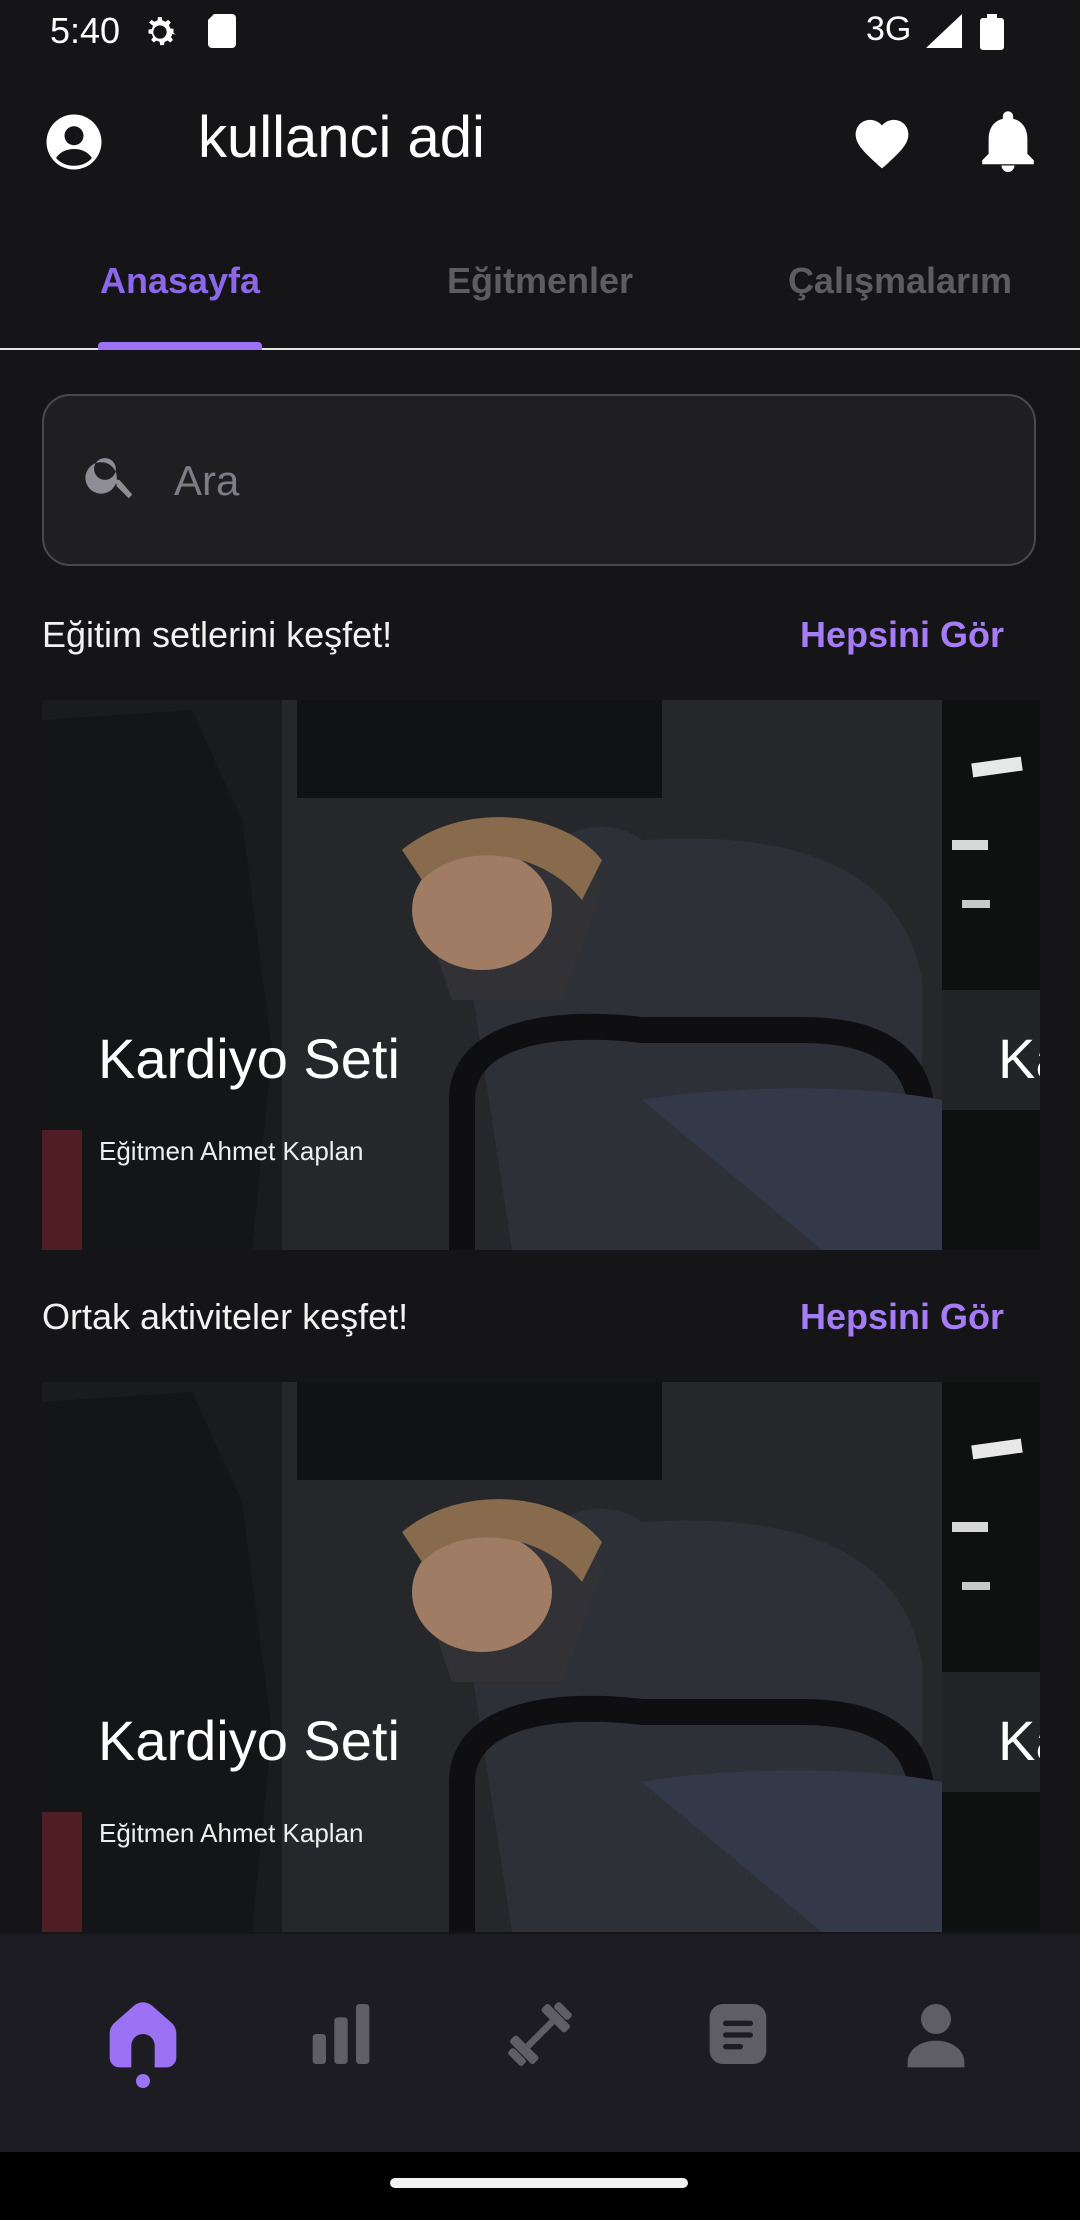 This screenshot has height=2220, width=1080. What do you see at coordinates (225, 1316) in the screenshot?
I see `section-title-activities: Ortak aktiviteler keşfet!` at bounding box center [225, 1316].